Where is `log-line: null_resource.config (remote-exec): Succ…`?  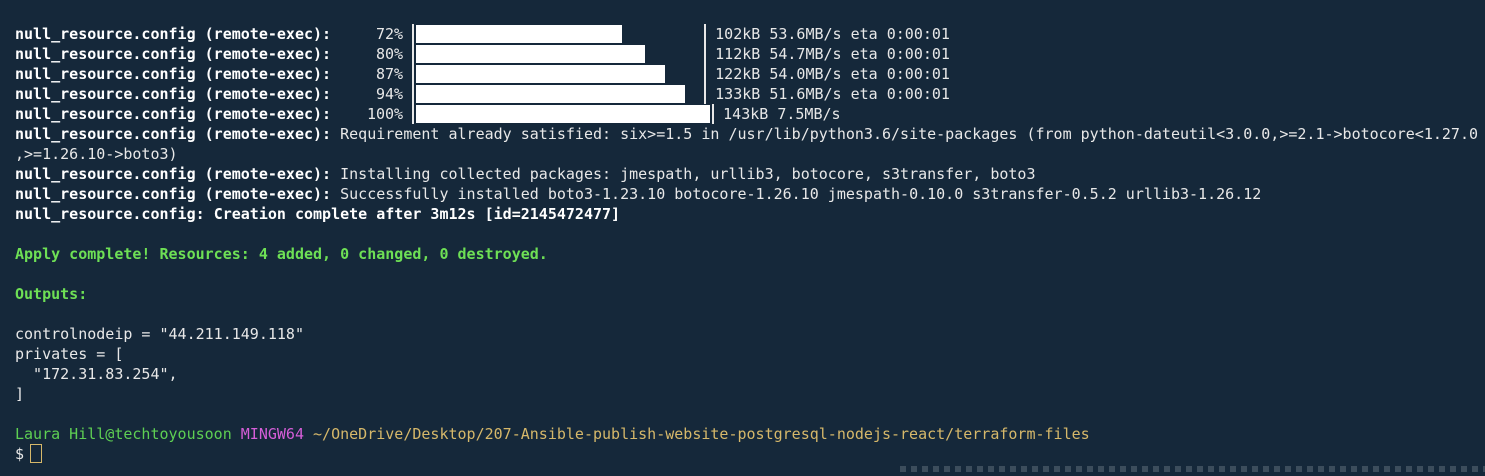 log-line: null_resource.config (remote-exec): Succ… is located at coordinates (747, 194).